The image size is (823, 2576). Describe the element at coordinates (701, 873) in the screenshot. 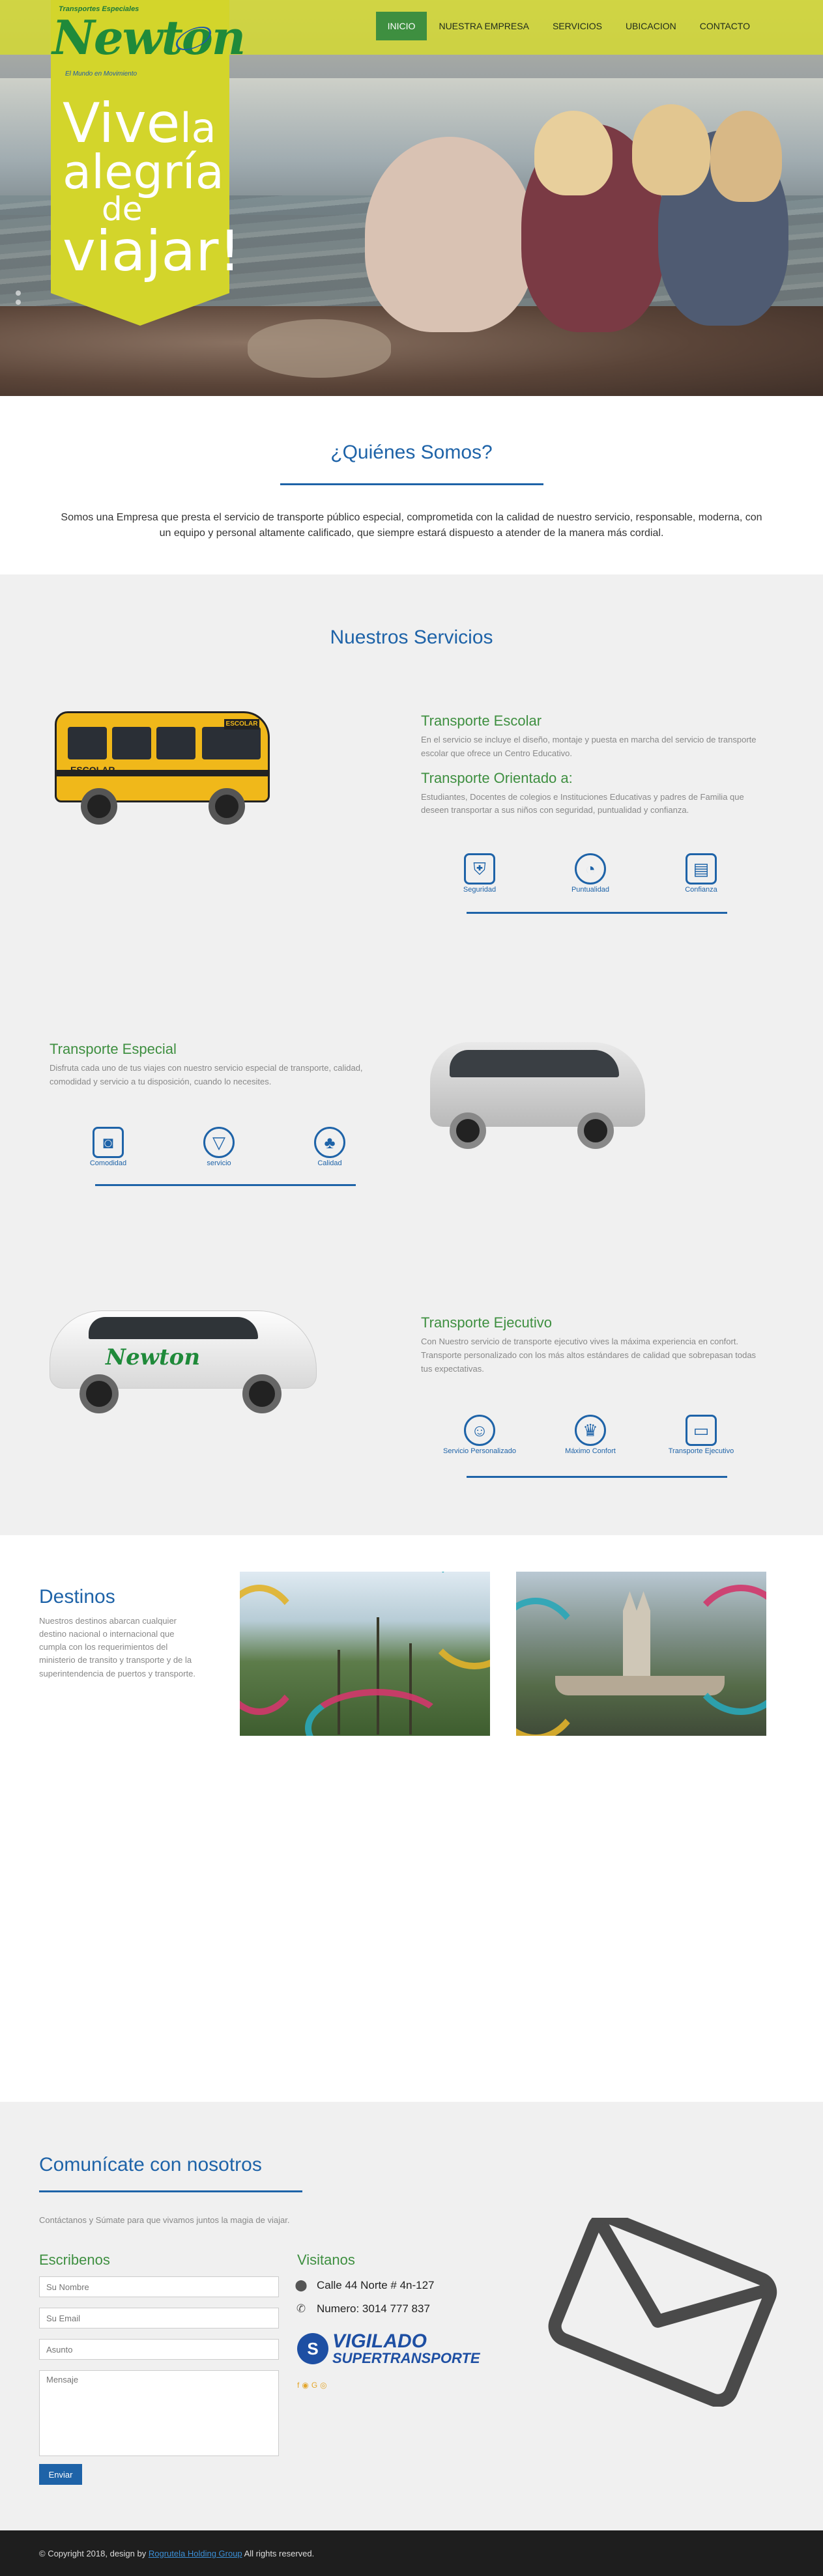

I see `confianza-item: ▤ Confianza` at that location.